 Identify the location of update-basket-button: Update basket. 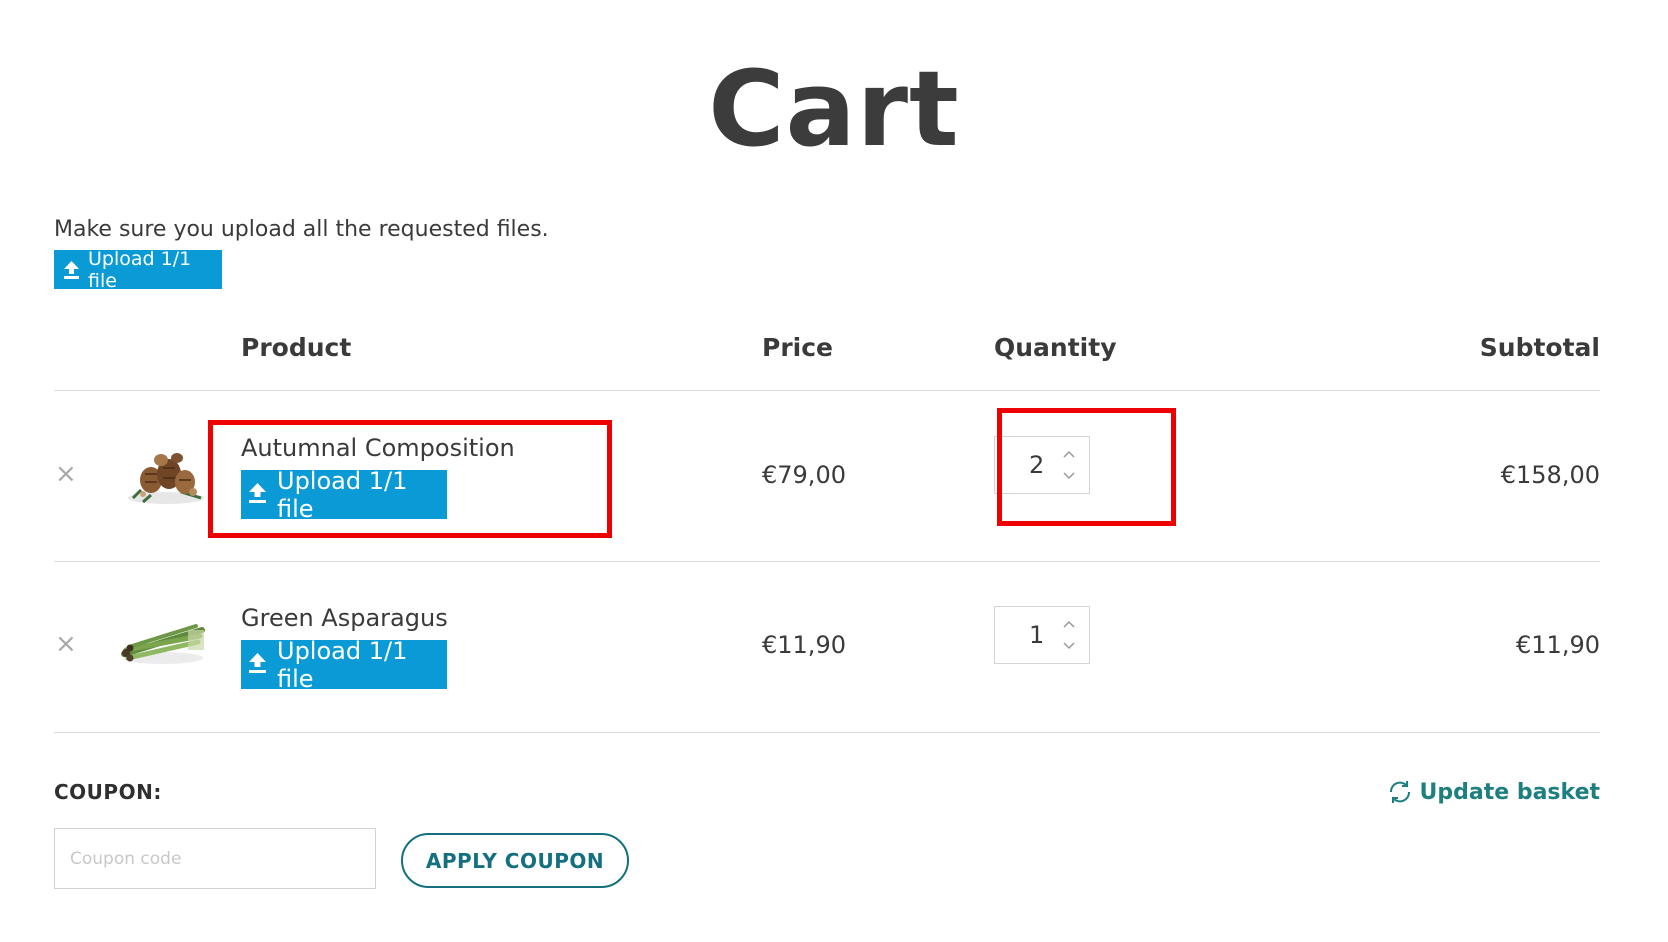
(1493, 792).